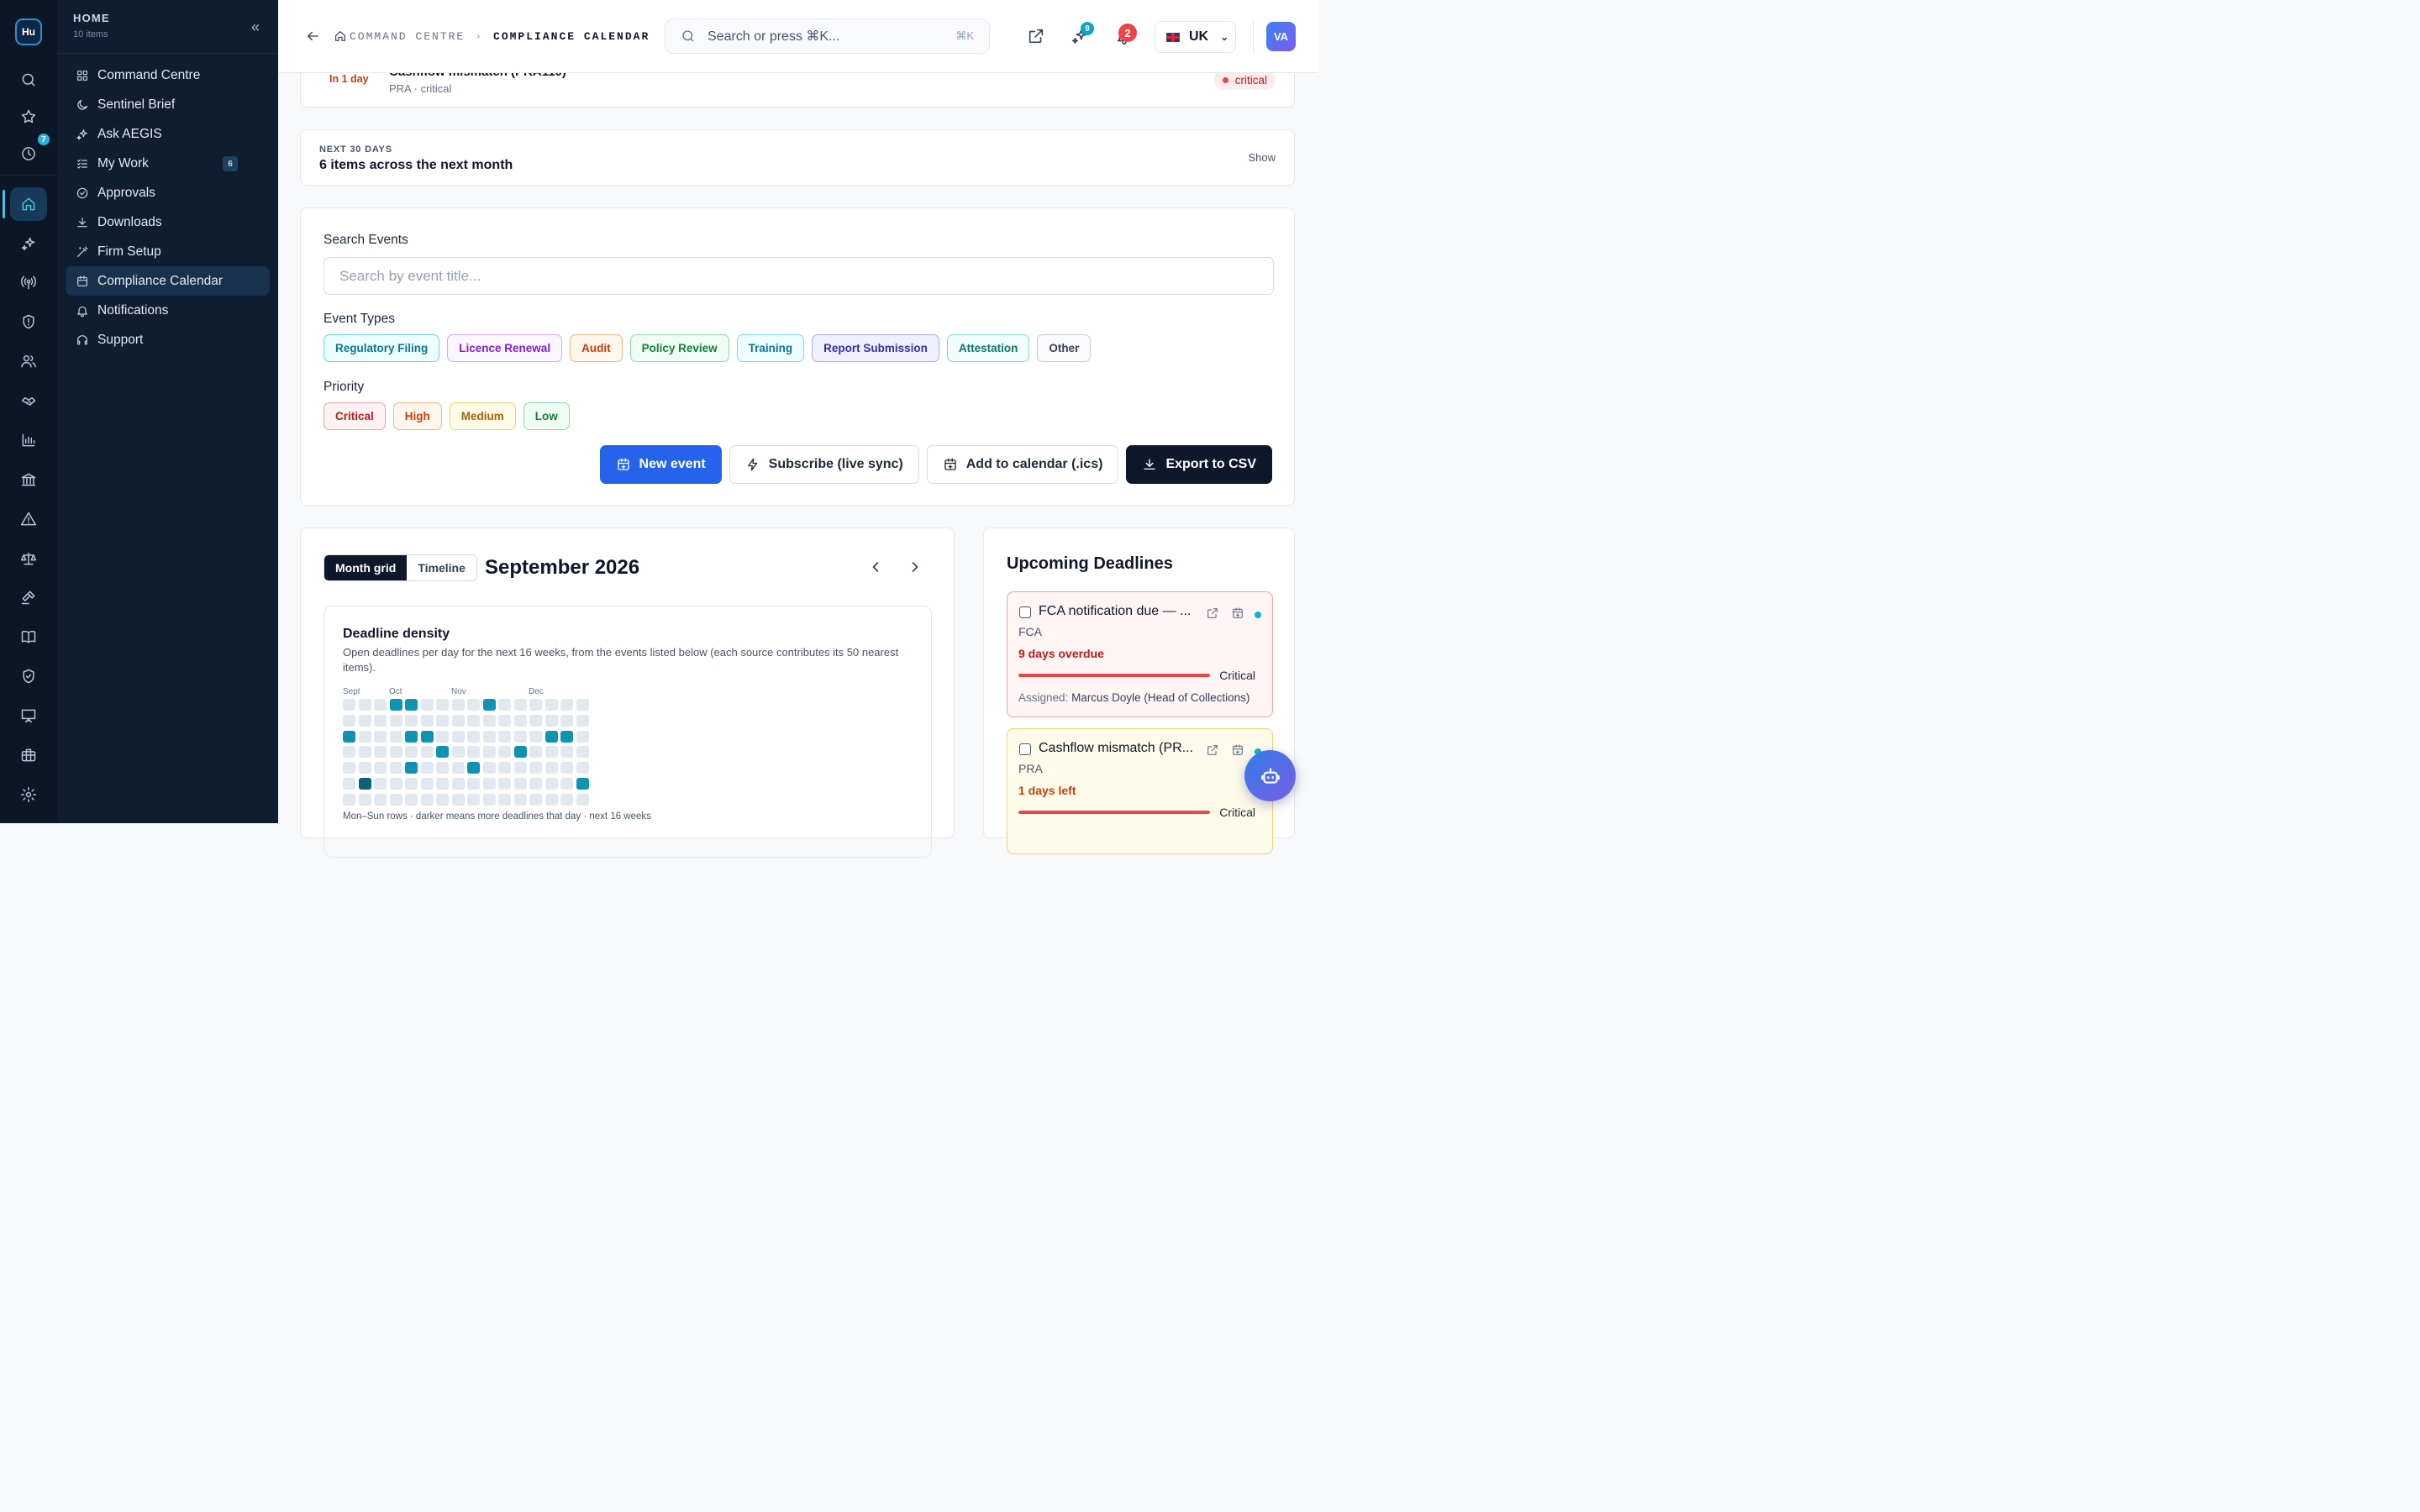  Describe the element at coordinates (366, 567) in the screenshot. I see `tab-month-grid: Month grid` at that location.